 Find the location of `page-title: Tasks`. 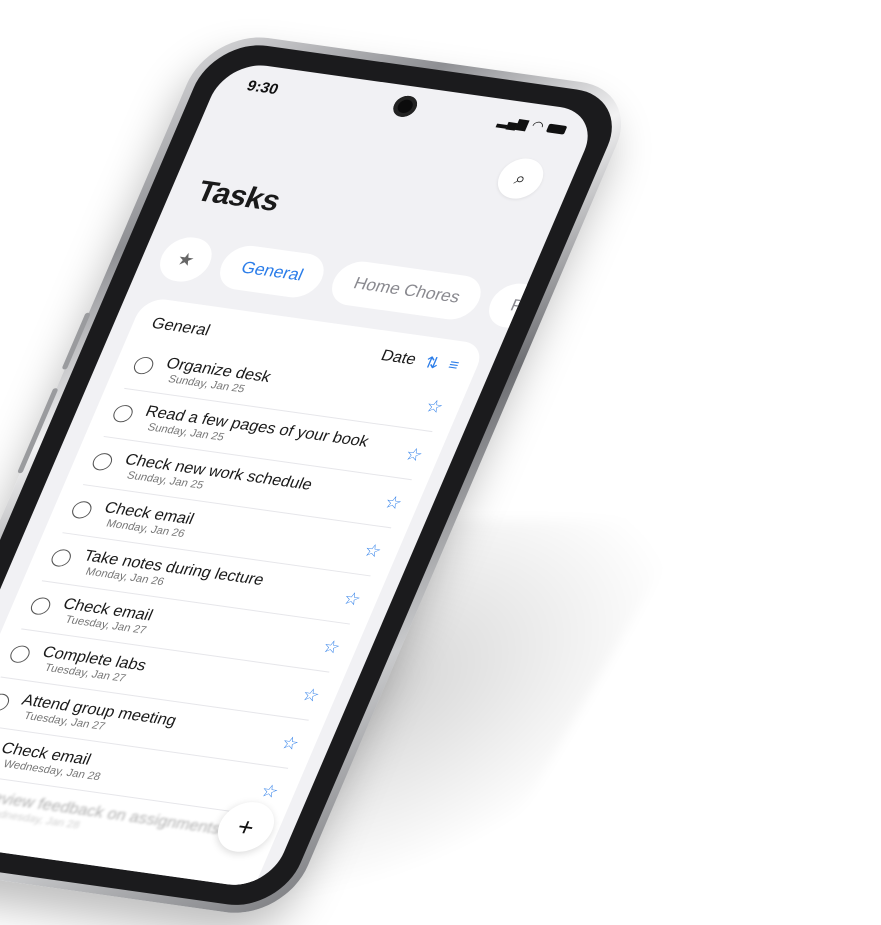

page-title: Tasks is located at coordinates (238, 196).